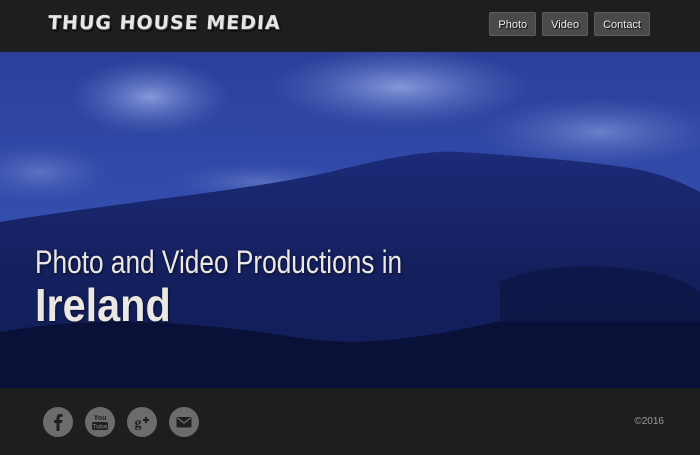 The width and height of the screenshot is (700, 455). I want to click on google-plus-icon: g, so click(142, 422).